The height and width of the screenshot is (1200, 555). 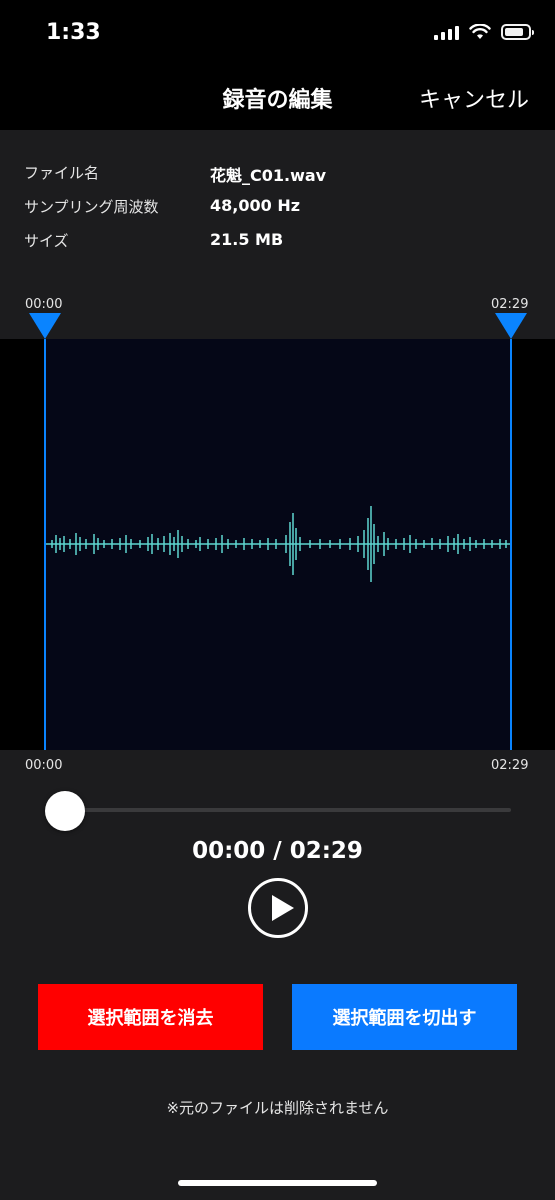 What do you see at coordinates (153, 240) in the screenshot?
I see `info-row-size: サイズ 21.5 MB` at bounding box center [153, 240].